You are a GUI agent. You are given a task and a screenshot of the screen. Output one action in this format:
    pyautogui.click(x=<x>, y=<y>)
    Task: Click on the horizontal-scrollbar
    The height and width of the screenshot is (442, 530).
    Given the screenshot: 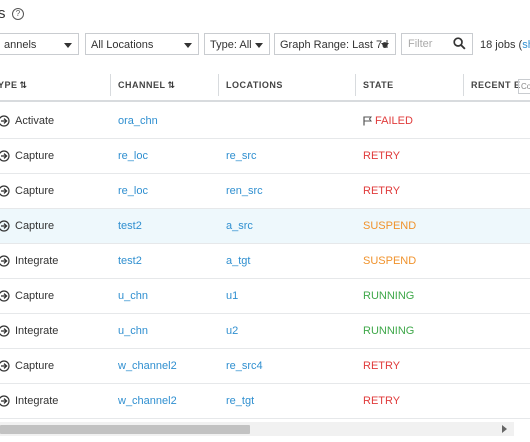 What is the action you would take?
    pyautogui.click(x=257, y=429)
    